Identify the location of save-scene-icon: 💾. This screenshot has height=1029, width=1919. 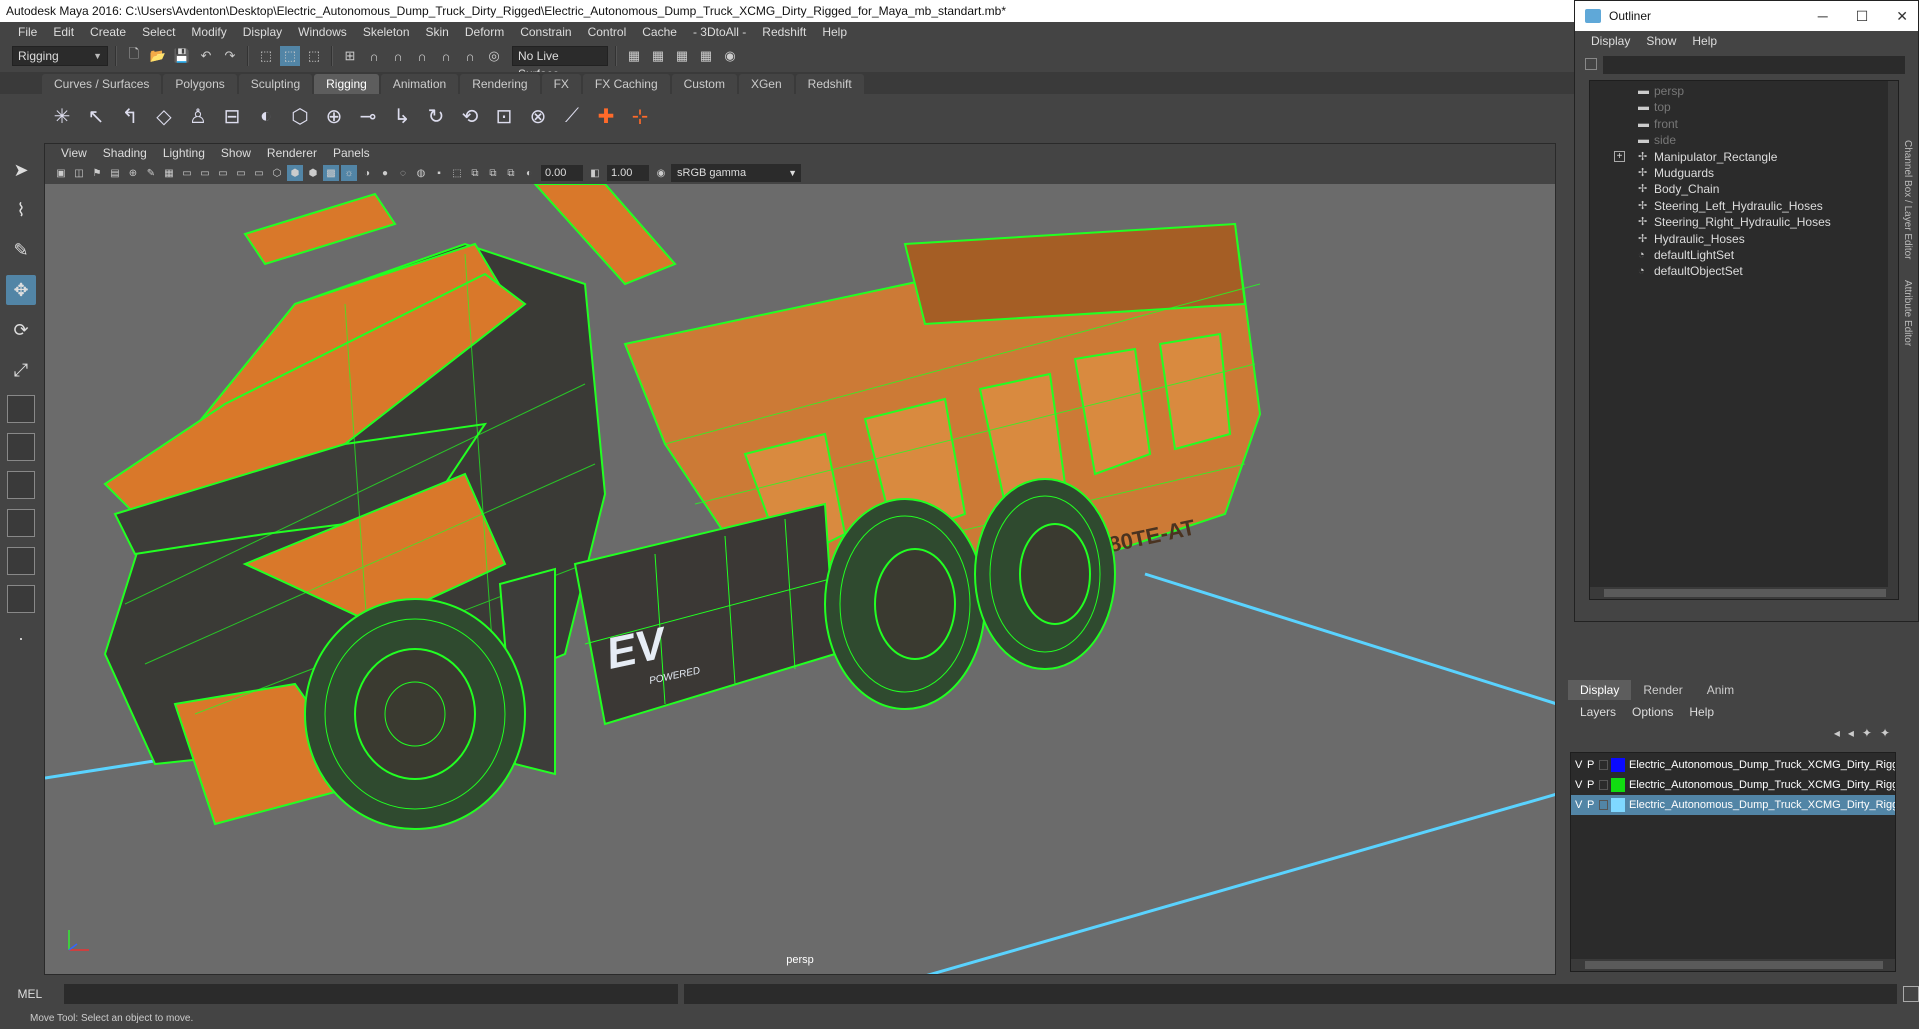
(182, 56).